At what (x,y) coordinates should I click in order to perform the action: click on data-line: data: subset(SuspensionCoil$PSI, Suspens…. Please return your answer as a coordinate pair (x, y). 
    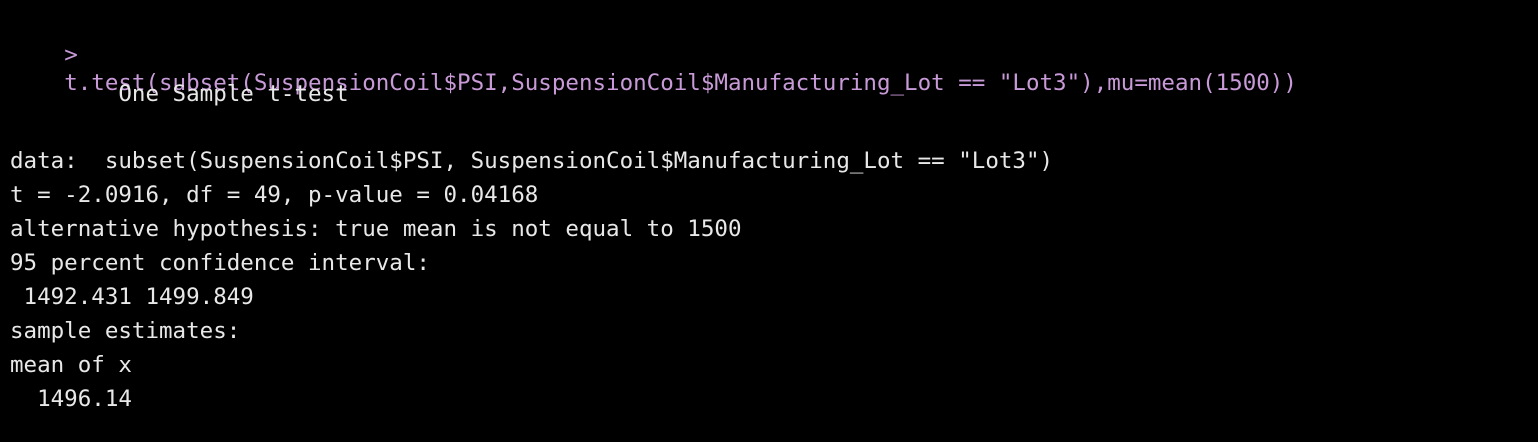
    Looking at the image, I should click on (532, 161).